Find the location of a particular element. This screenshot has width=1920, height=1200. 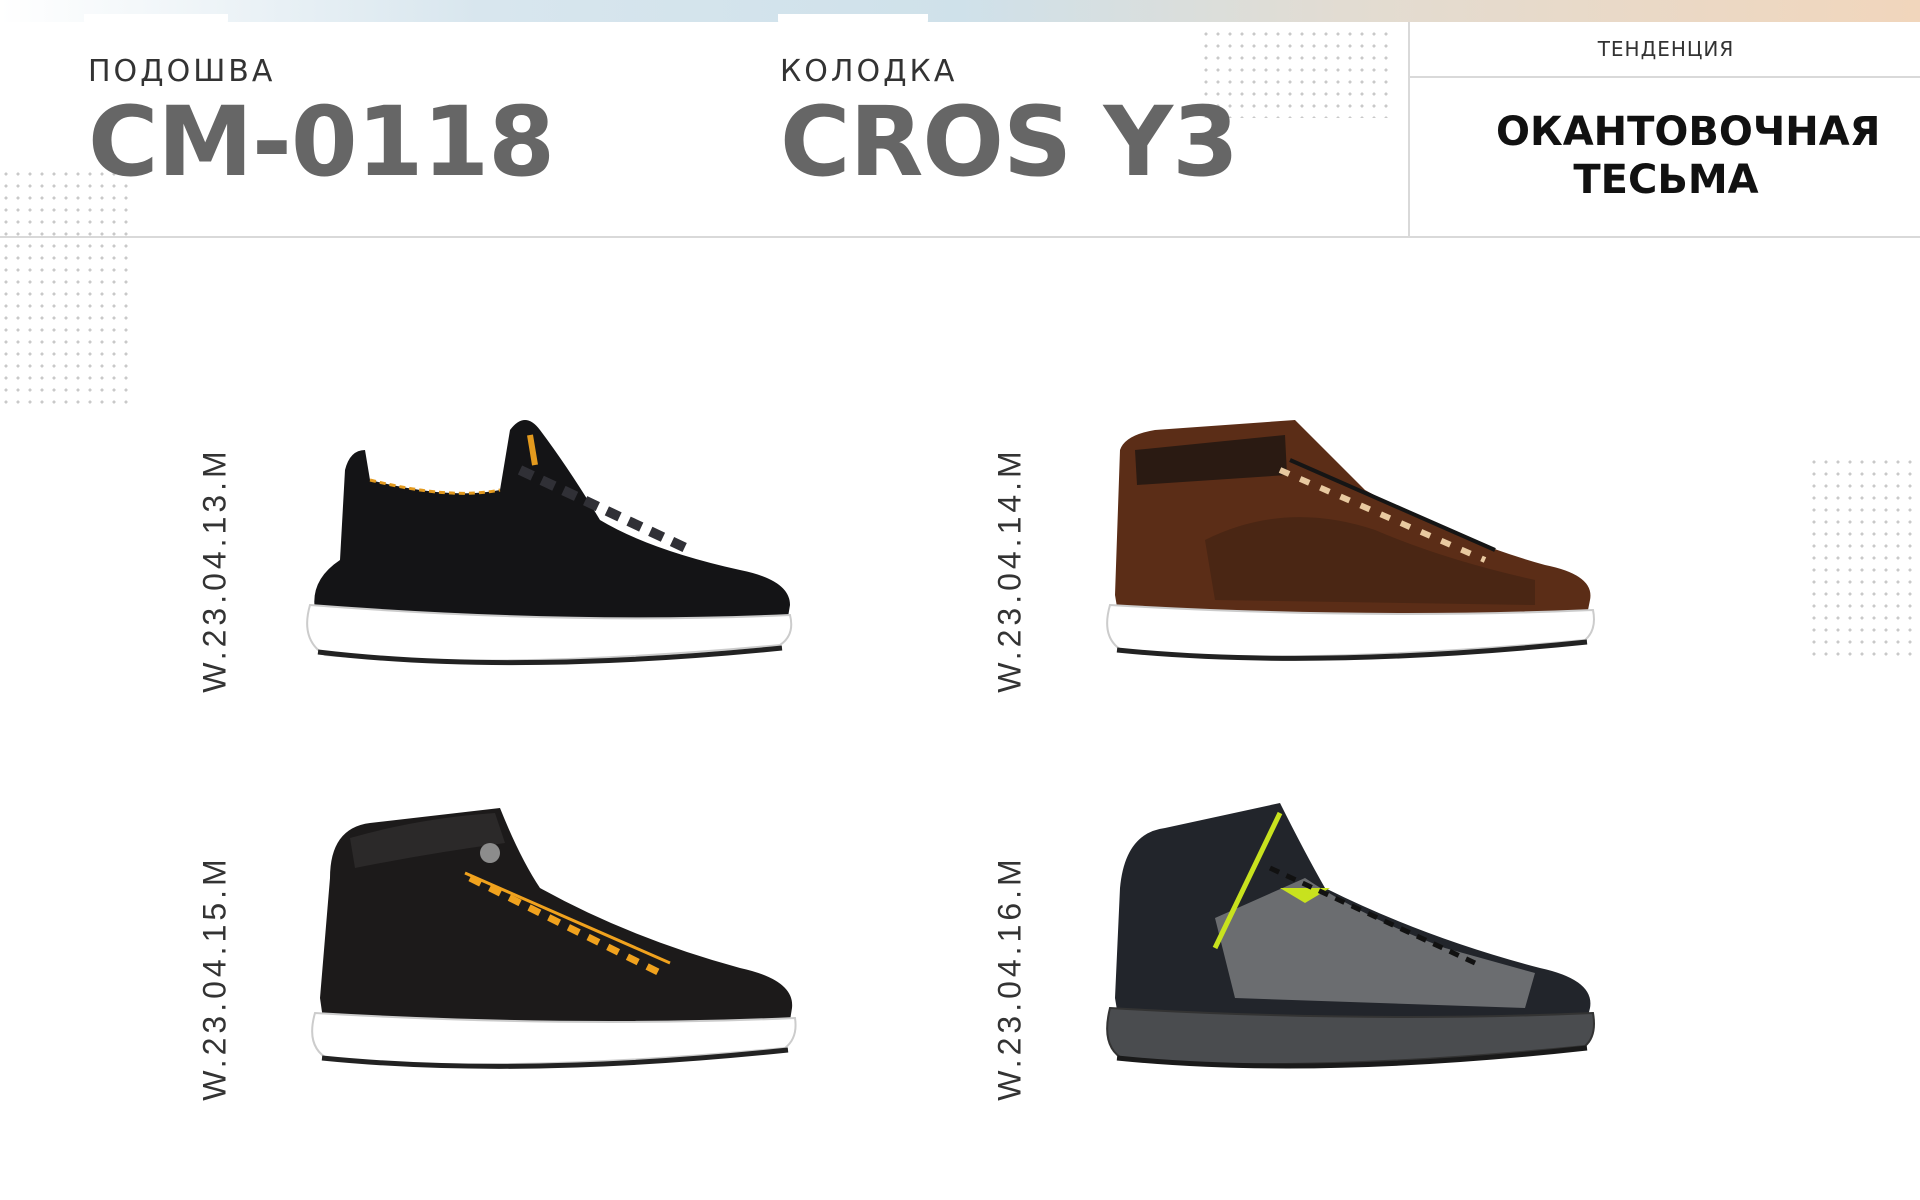

shoe-image-grey-high-top is located at coordinates (1350, 936).